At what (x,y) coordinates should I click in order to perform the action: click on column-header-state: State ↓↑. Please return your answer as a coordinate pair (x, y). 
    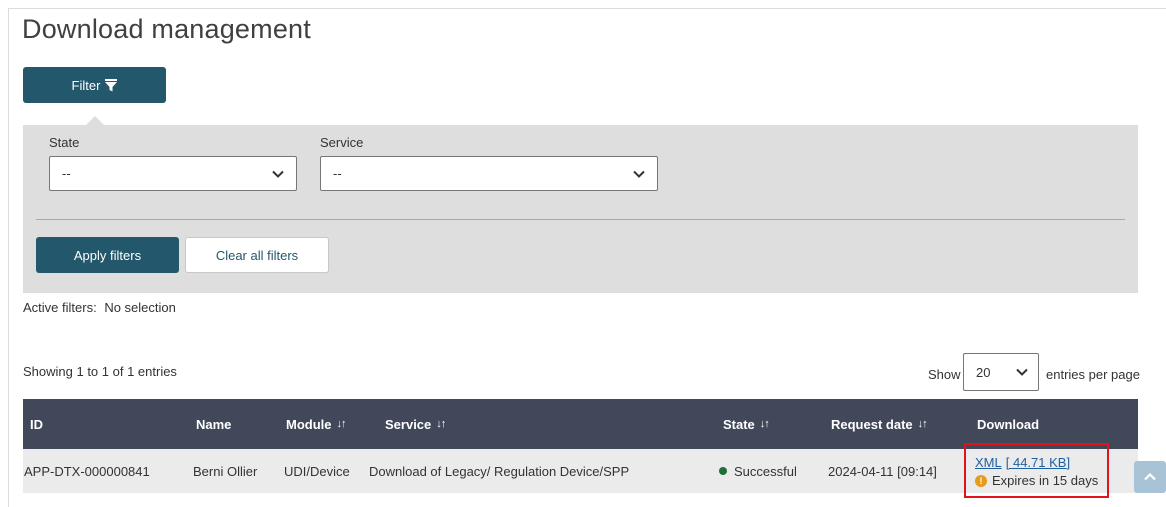
    Looking at the image, I should click on (746, 424).